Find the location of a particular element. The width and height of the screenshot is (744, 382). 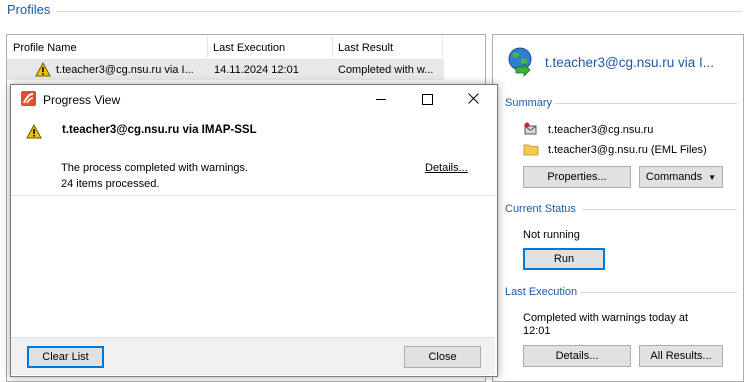

dialog-message: The process completed with warnings. is located at coordinates (155, 168).